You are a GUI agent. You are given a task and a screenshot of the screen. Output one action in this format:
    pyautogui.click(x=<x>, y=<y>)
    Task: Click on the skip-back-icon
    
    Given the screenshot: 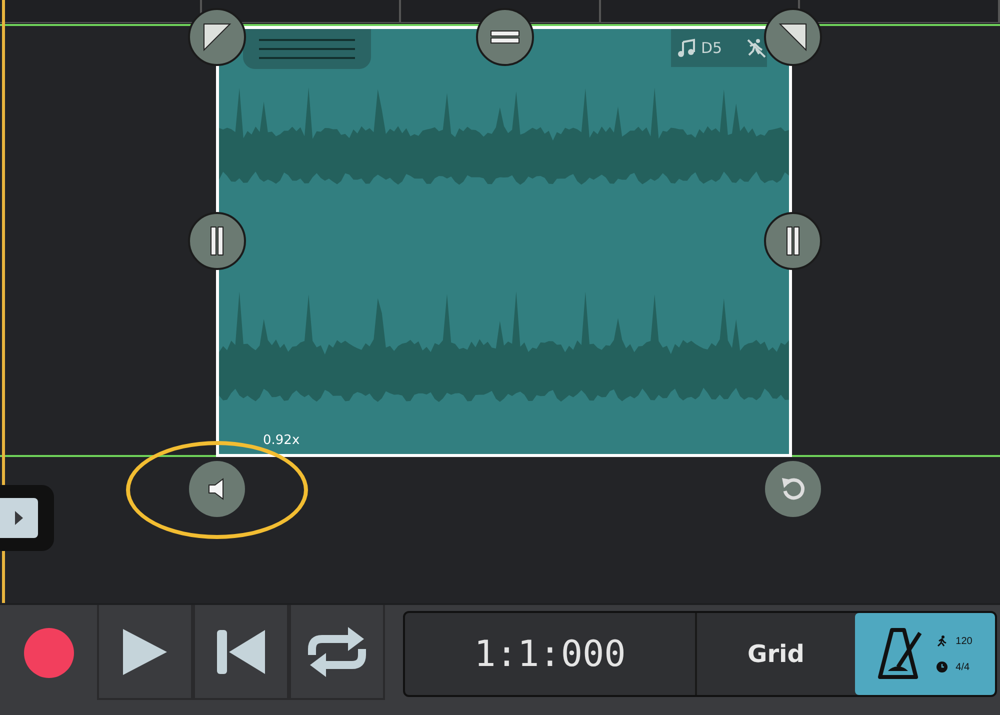 What is the action you would take?
    pyautogui.click(x=241, y=652)
    